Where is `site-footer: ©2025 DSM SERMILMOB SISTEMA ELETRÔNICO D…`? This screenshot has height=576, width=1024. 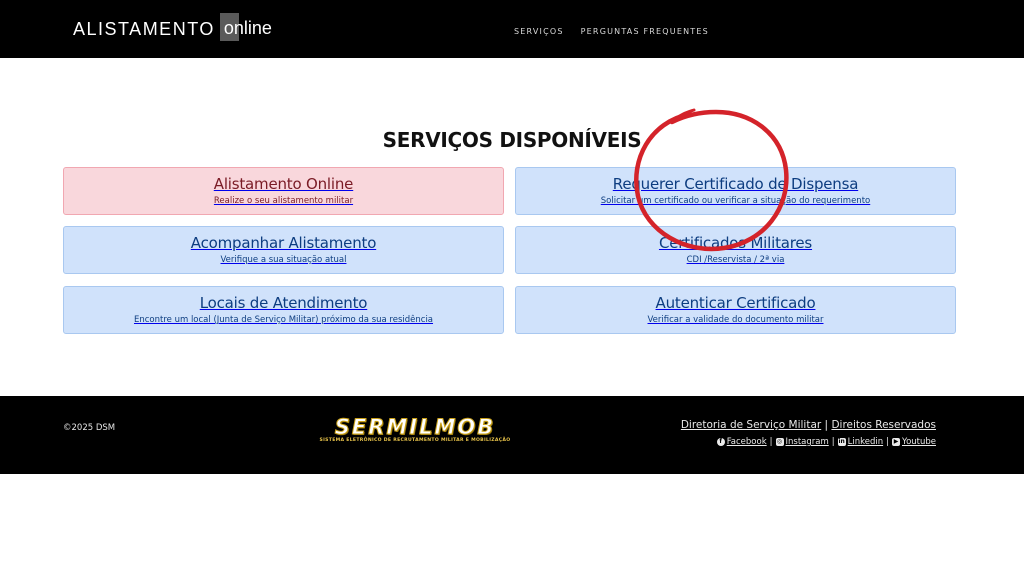
site-footer: ©2025 DSM SERMILMOB SISTEMA ELETRÔNICO D… is located at coordinates (512, 435).